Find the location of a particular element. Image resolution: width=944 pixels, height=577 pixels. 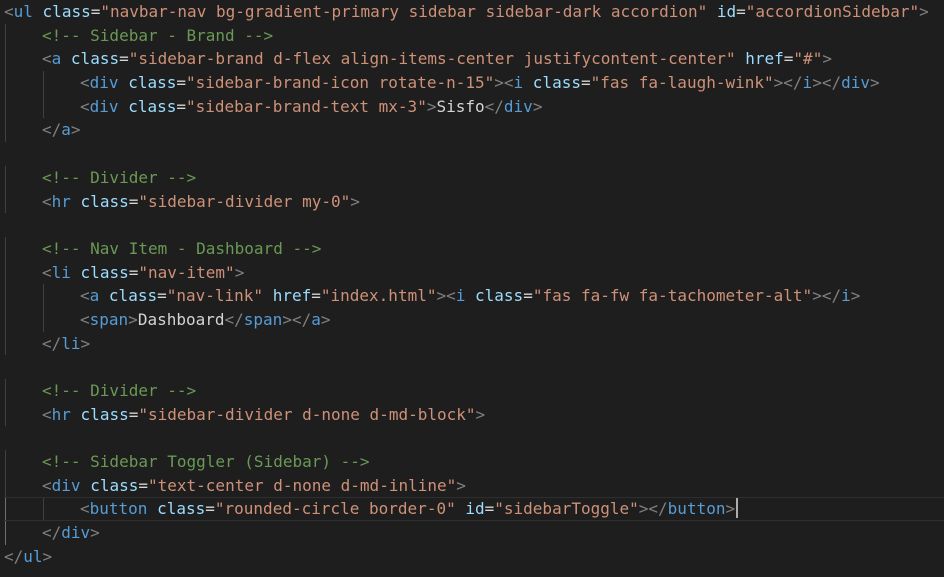

code-token: a is located at coordinates (56, 59).